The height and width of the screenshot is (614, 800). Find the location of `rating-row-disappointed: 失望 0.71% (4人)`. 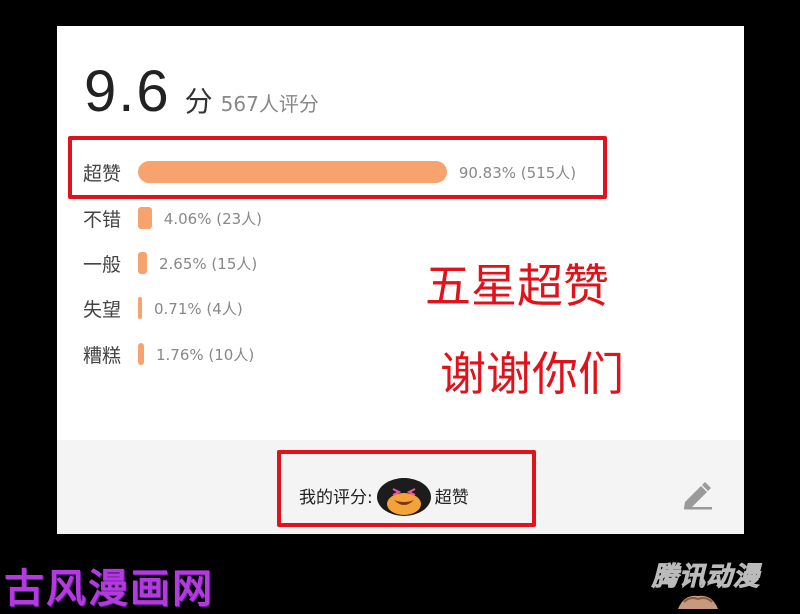

rating-row-disappointed: 失望 0.71% (4人) is located at coordinates (163, 308).